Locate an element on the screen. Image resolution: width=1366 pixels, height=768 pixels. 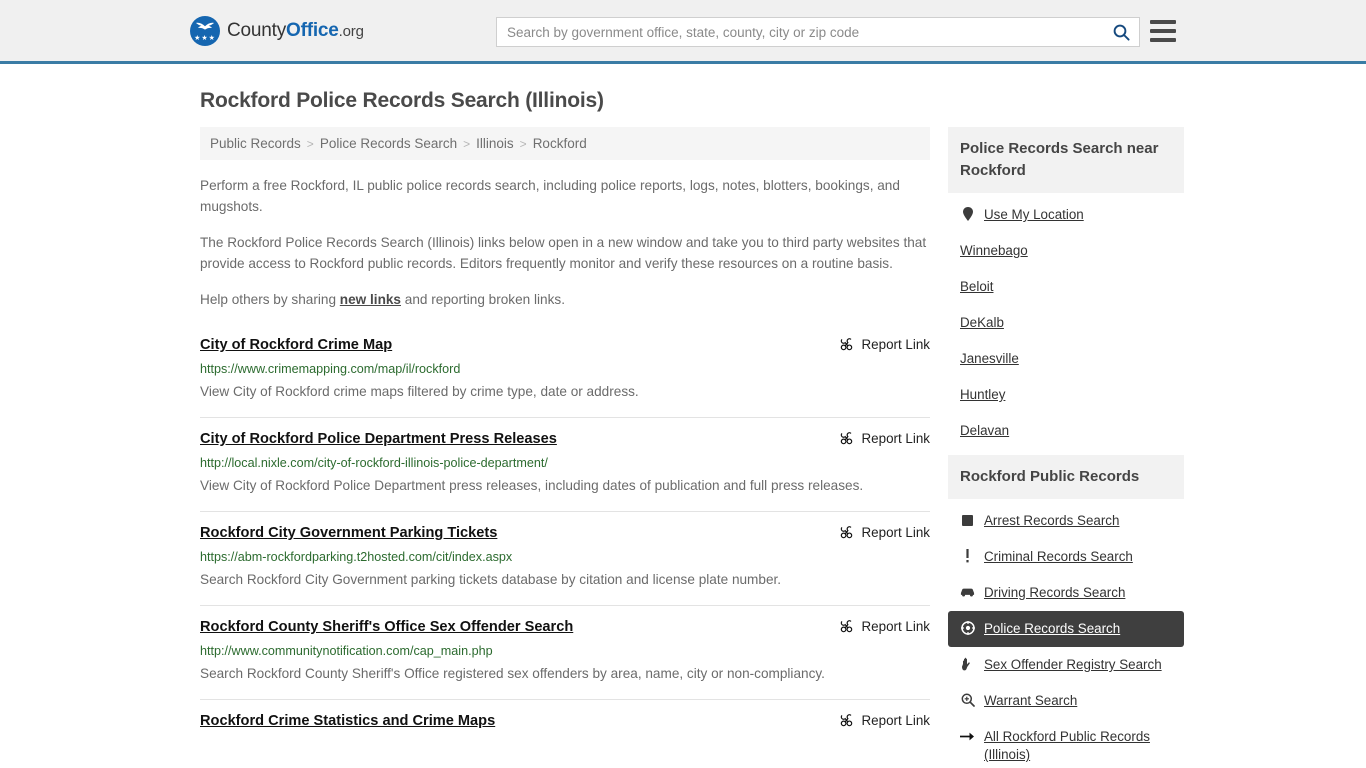
logo-text-org: .org is located at coordinates (351, 31).